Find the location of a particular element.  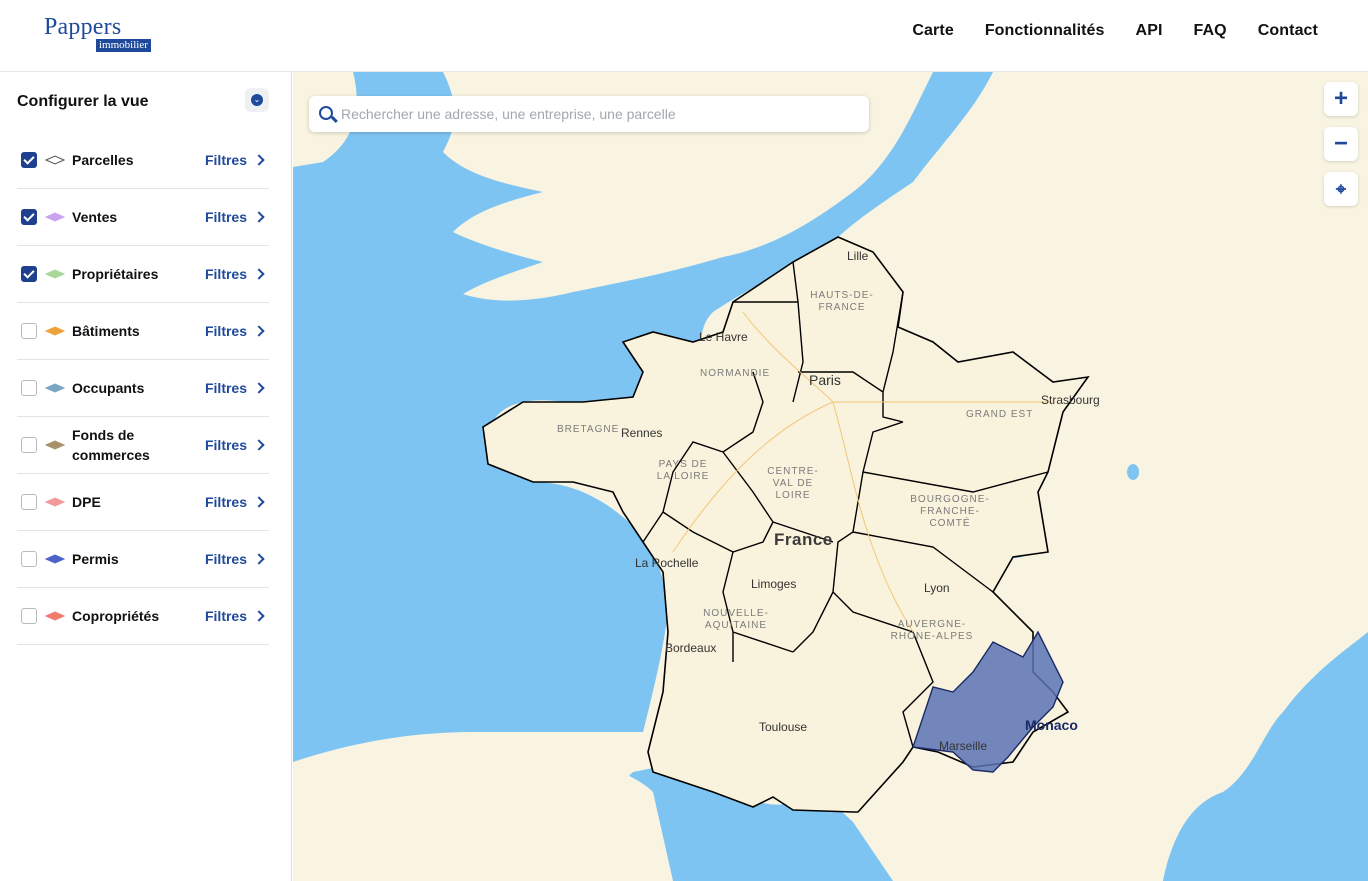

layer-label: Fonds de commerces is located at coordinates (111, 445).